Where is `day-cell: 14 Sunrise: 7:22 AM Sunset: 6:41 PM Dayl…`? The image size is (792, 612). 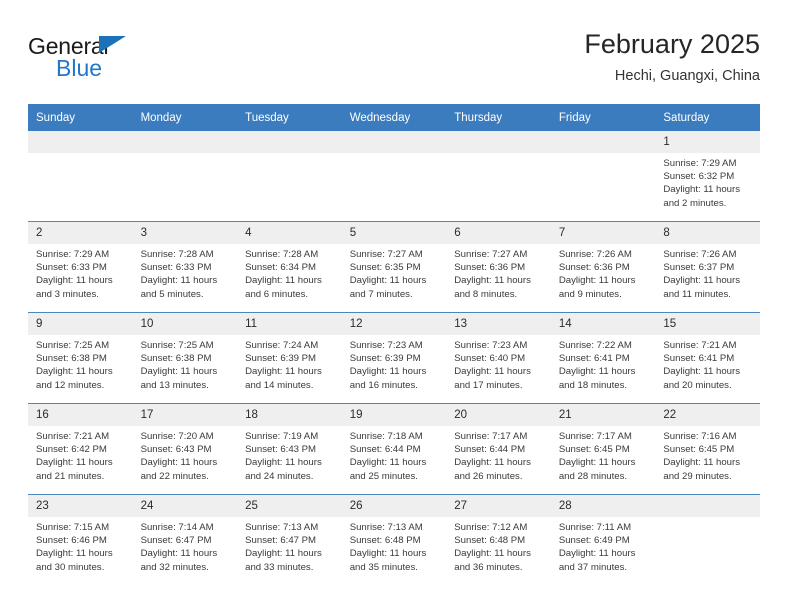 day-cell: 14 Sunrise: 7:22 AM Sunset: 6:41 PM Dayl… is located at coordinates (603, 358).